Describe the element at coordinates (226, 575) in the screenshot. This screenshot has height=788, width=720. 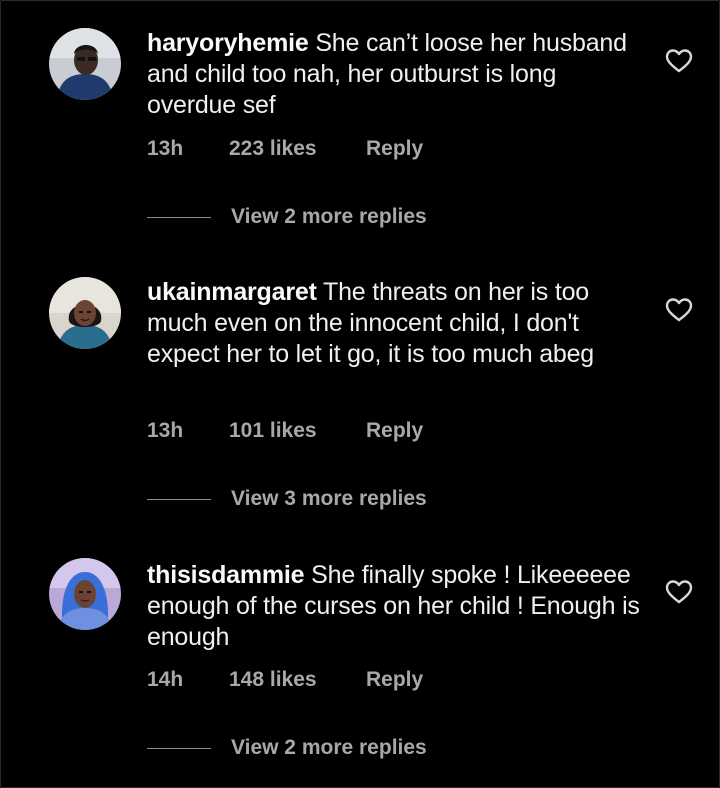
I see `comment-username: thisisdammie` at that location.